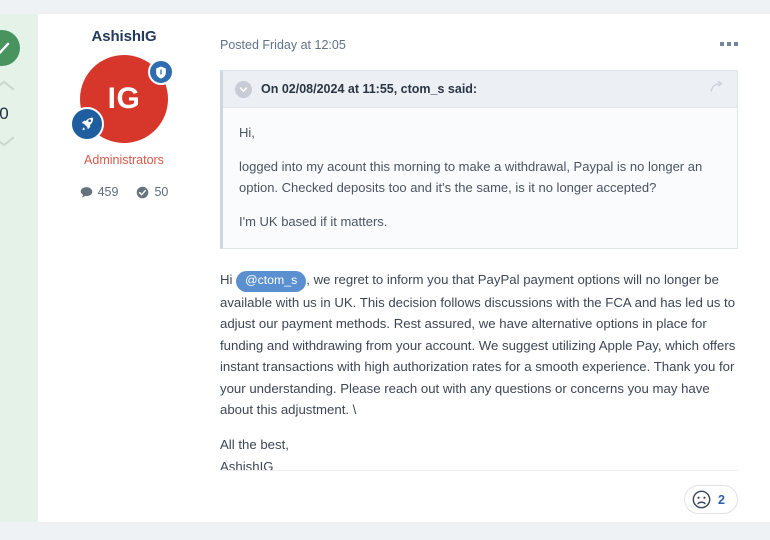 Image resolution: width=770 pixels, height=540 pixels. Describe the element at coordinates (152, 192) in the screenshot. I see `stat-solutions: 50` at that location.